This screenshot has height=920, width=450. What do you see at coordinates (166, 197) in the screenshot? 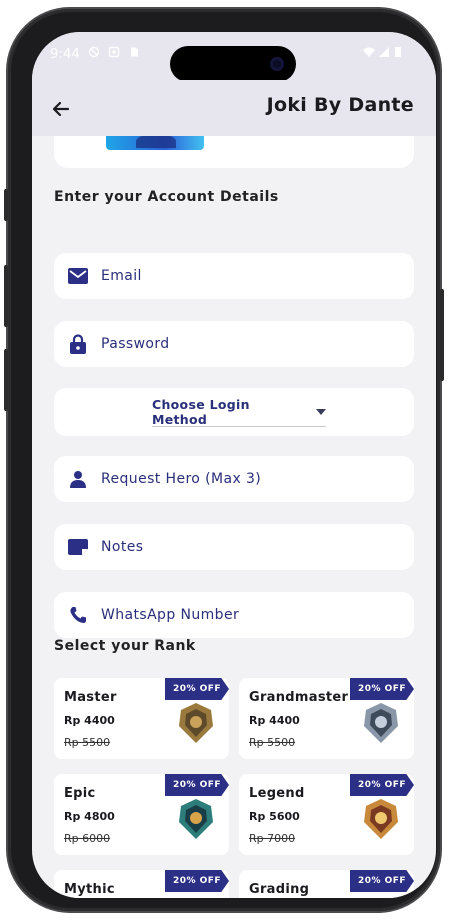
I see `account-section-title: Enter your Account Details` at bounding box center [166, 197].